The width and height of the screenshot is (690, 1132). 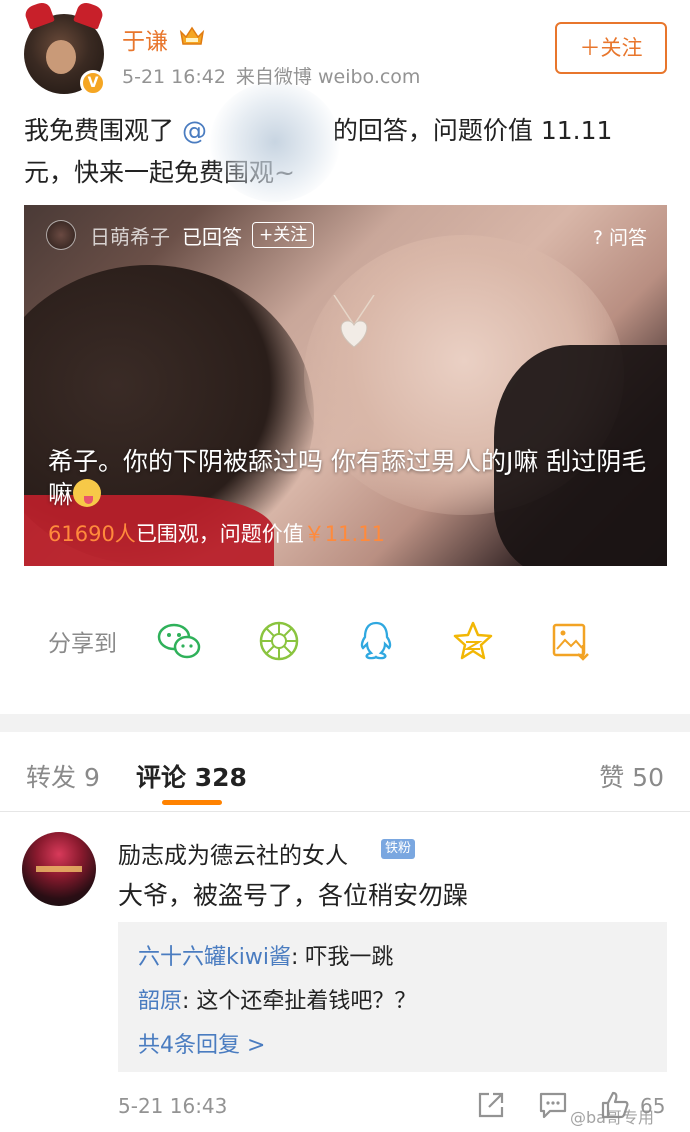 I want to click on section-divider, so click(x=345, y=723).